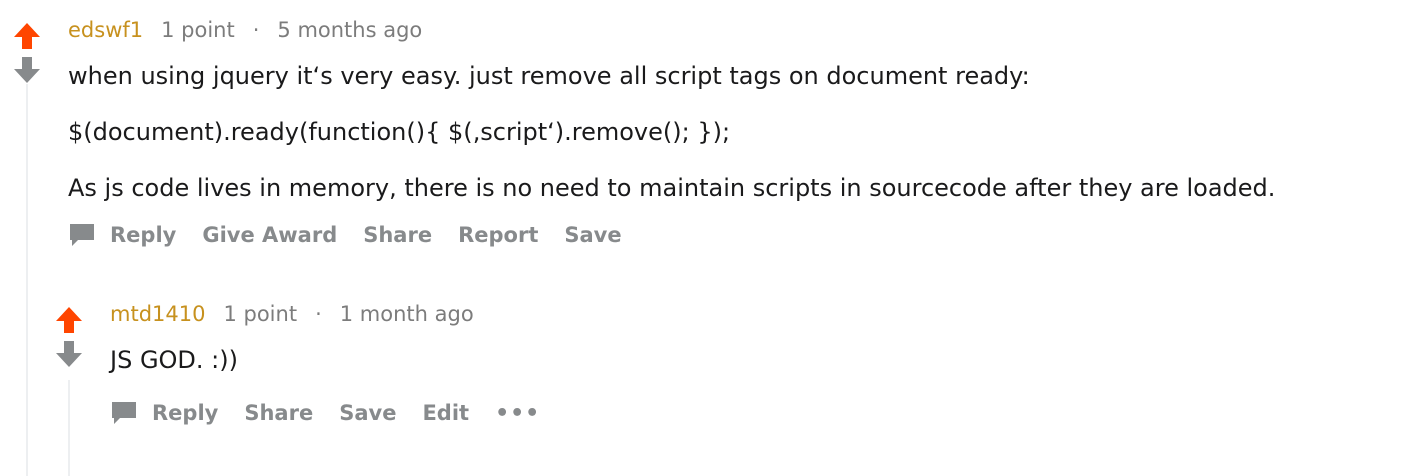 This screenshot has width=1426, height=476. What do you see at coordinates (174, 360) in the screenshot?
I see `comment-body-line-1: JS GOD. :))` at bounding box center [174, 360].